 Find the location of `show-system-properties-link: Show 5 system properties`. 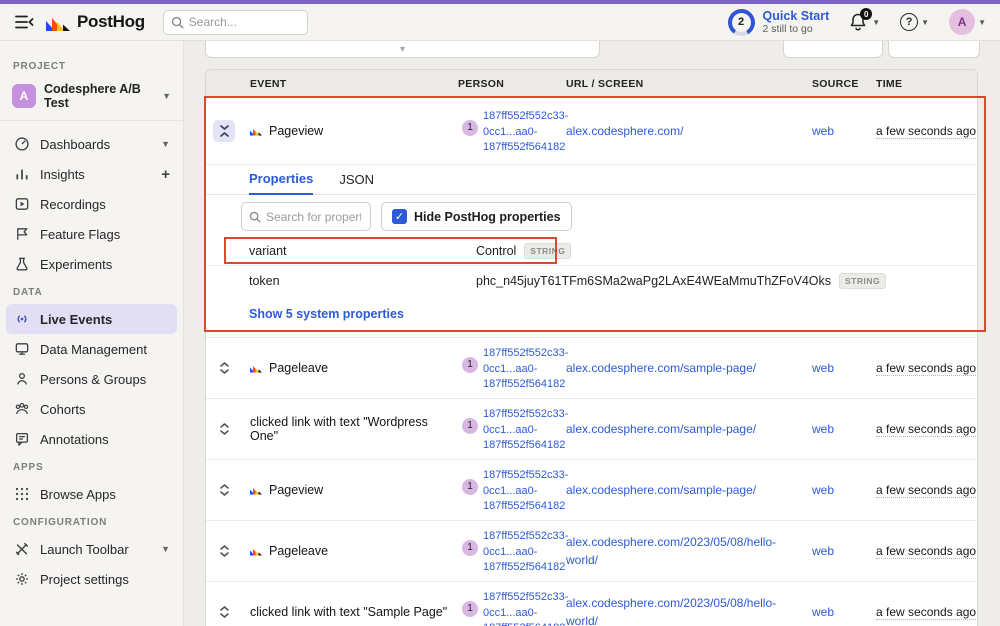

show-system-properties-link: Show 5 system properties is located at coordinates (326, 314).